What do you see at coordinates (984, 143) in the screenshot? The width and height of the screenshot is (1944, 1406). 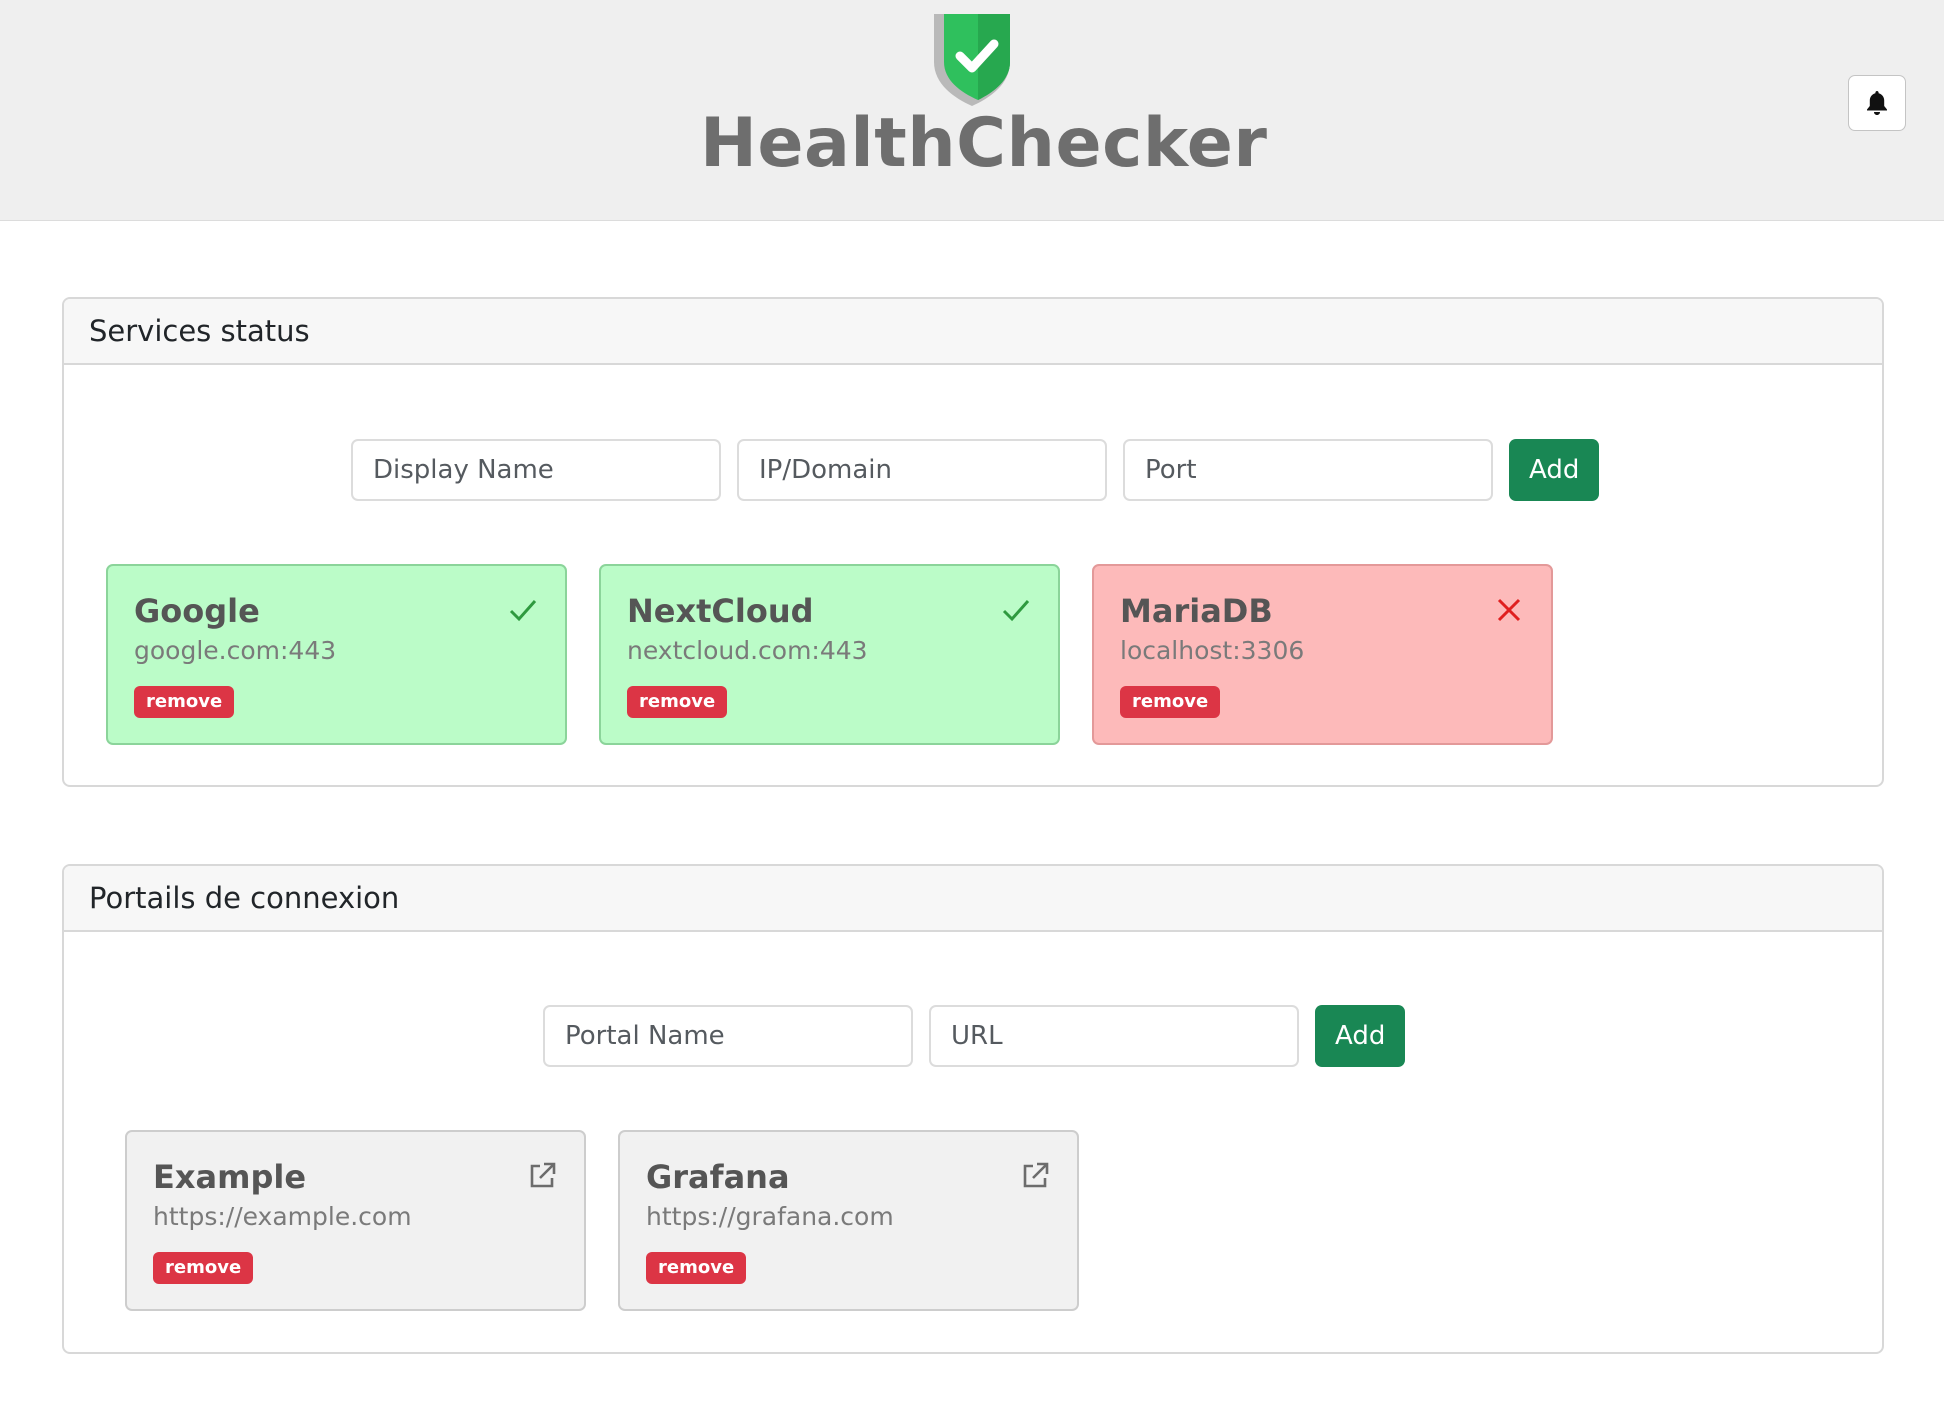 I see `brand-title: HealthChecker` at bounding box center [984, 143].